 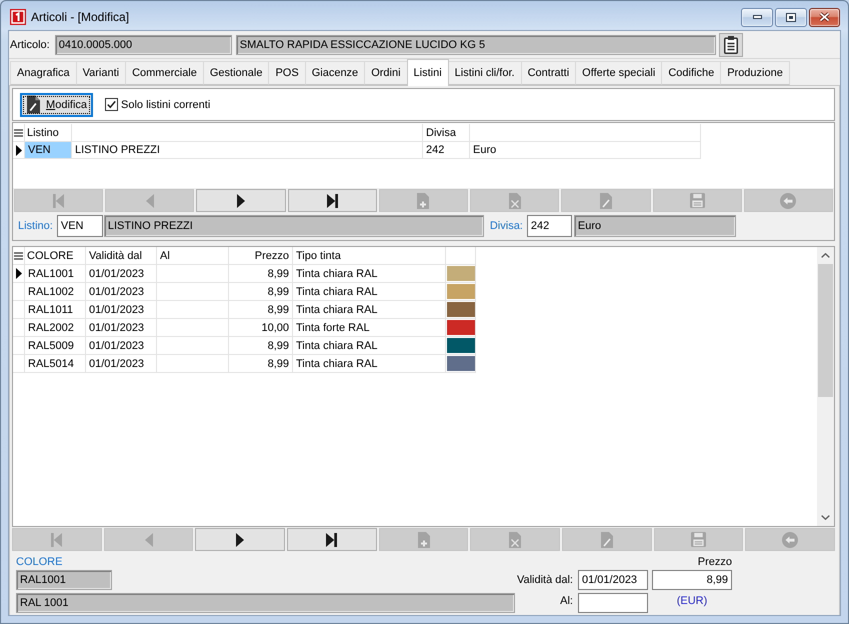 I want to click on document-x-icon, so click(x=515, y=540).